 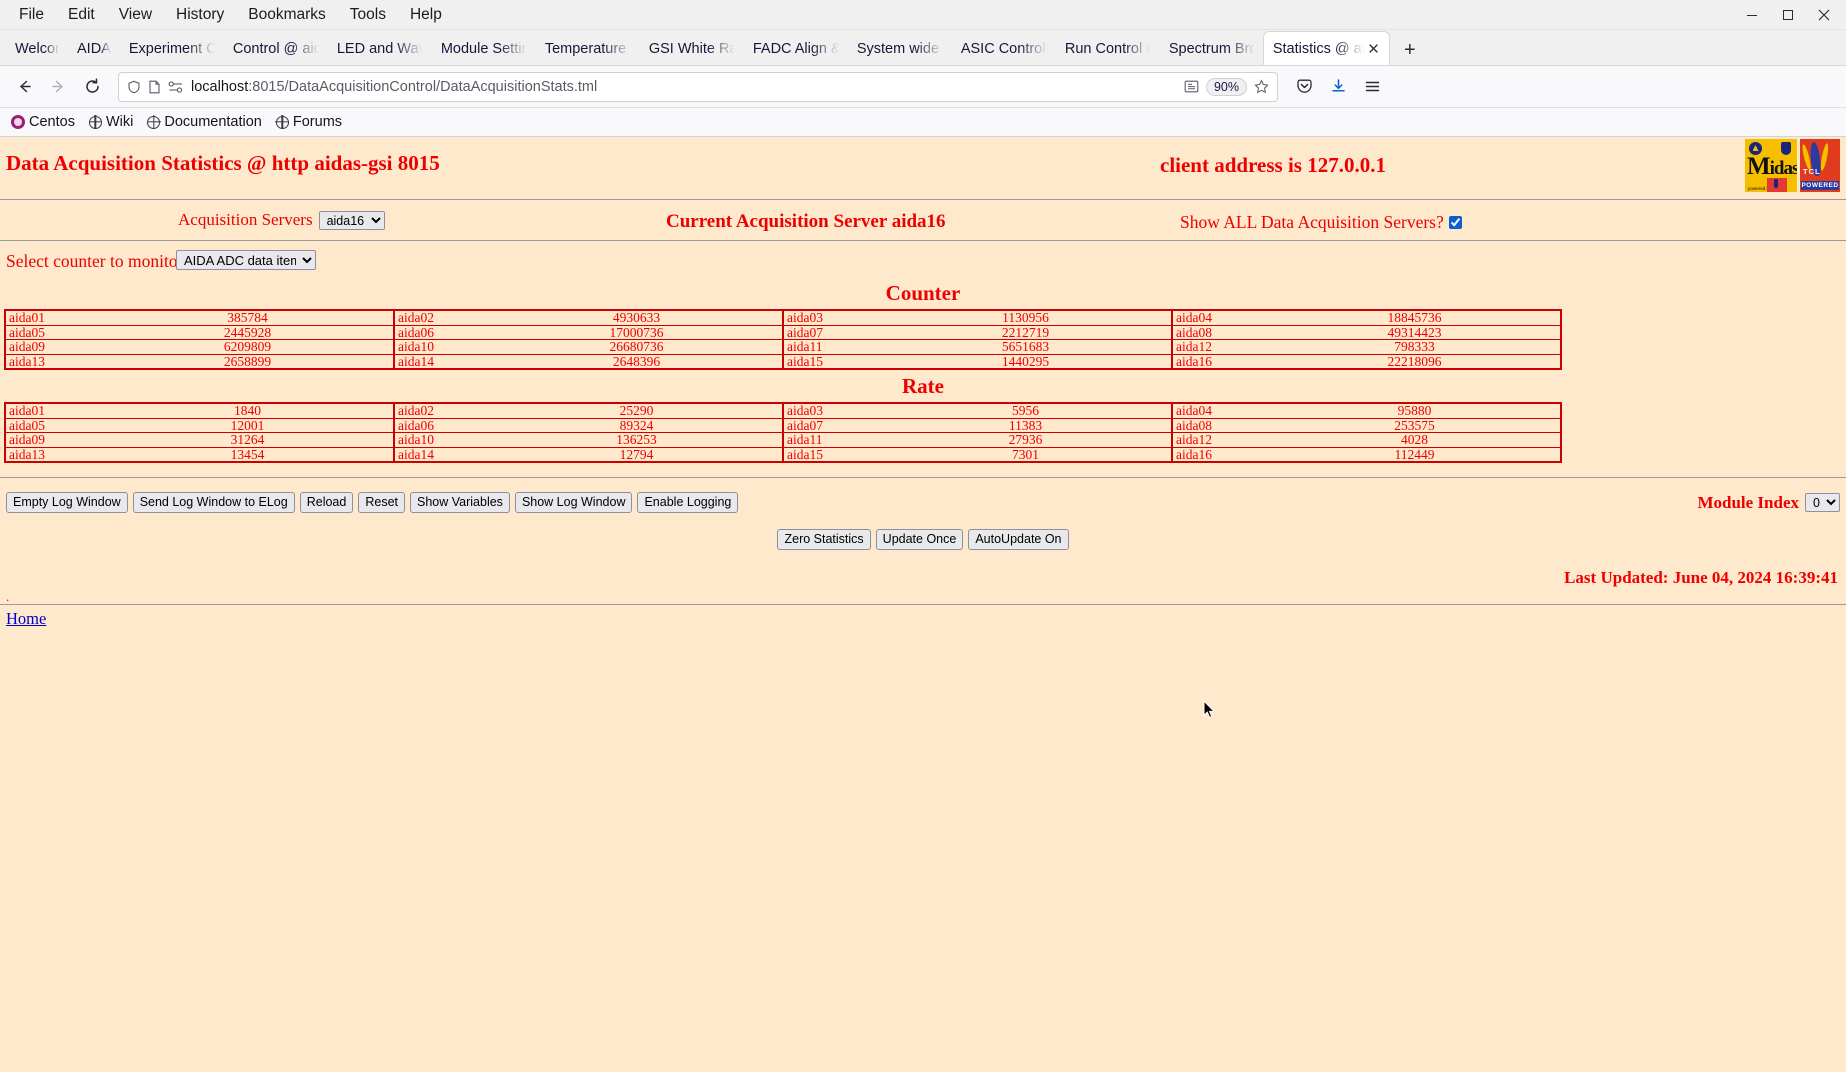 I want to click on menu-tools: Tools, so click(x=368, y=15).